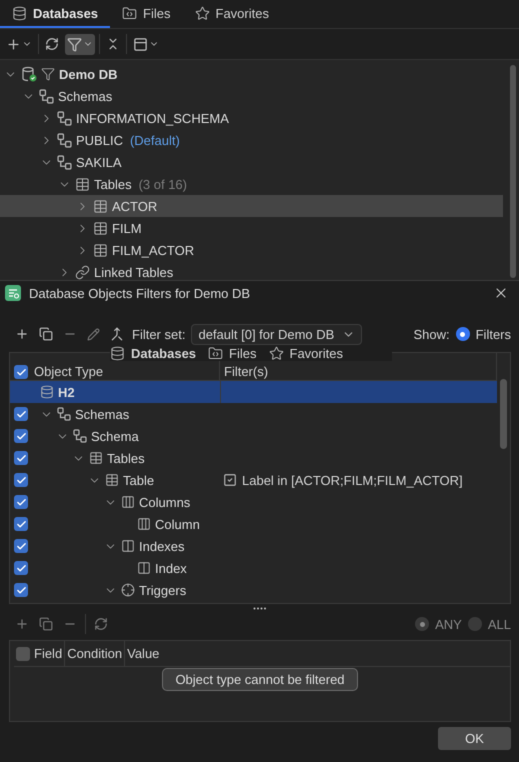 The height and width of the screenshot is (762, 519). Describe the element at coordinates (251, 140) in the screenshot. I see `tree-item: PUBLIC (Default)` at that location.